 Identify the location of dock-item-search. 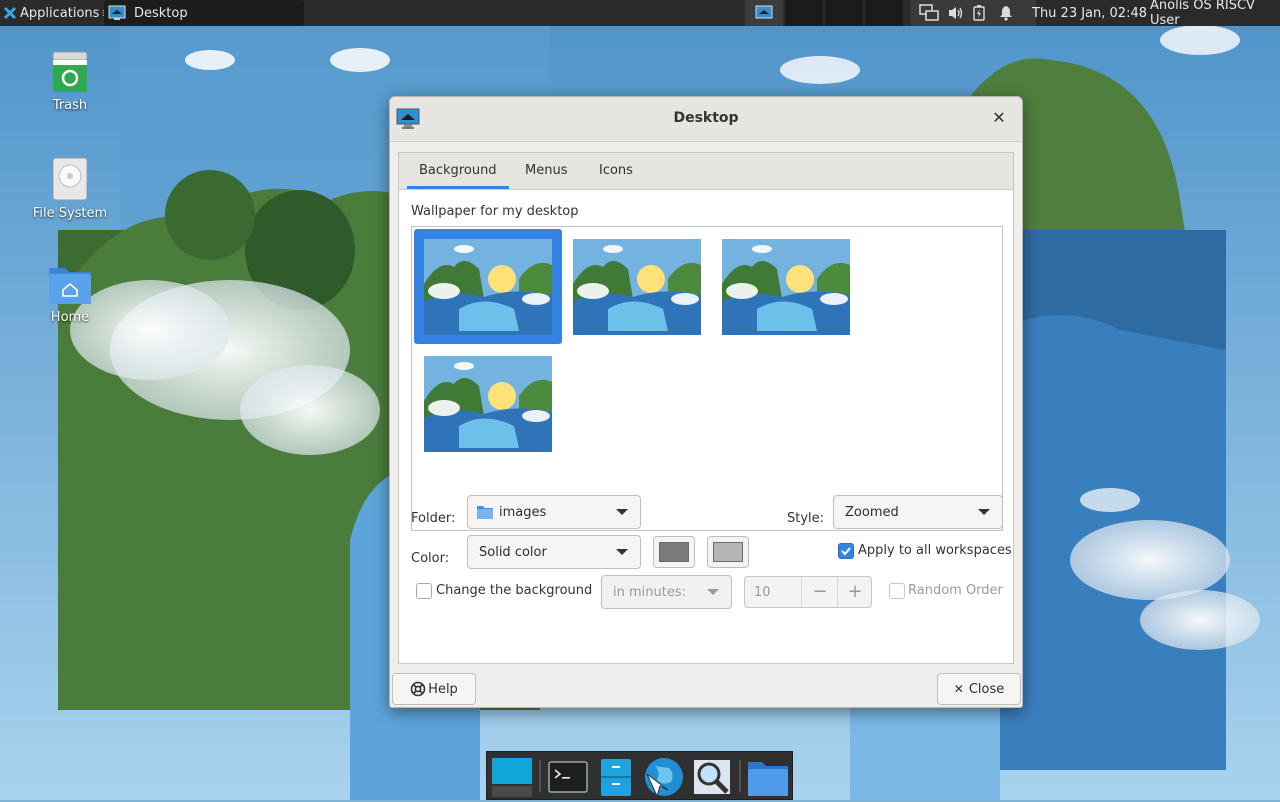
(712, 777).